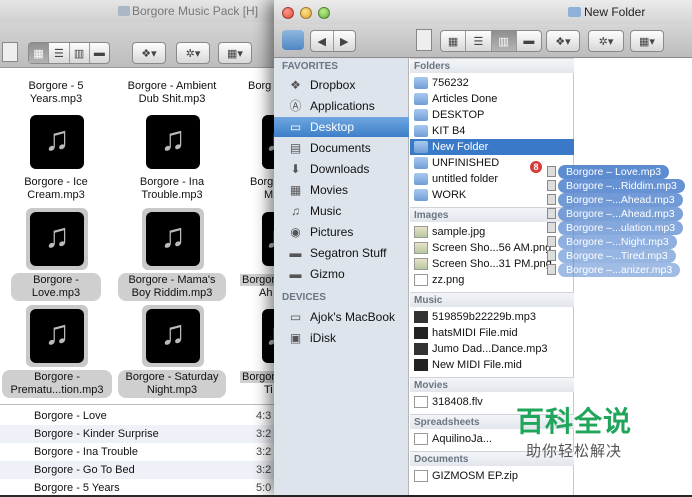  What do you see at coordinates (492, 349) in the screenshot?
I see `file-item: Jumo Dad...Dance.mp3` at bounding box center [492, 349].